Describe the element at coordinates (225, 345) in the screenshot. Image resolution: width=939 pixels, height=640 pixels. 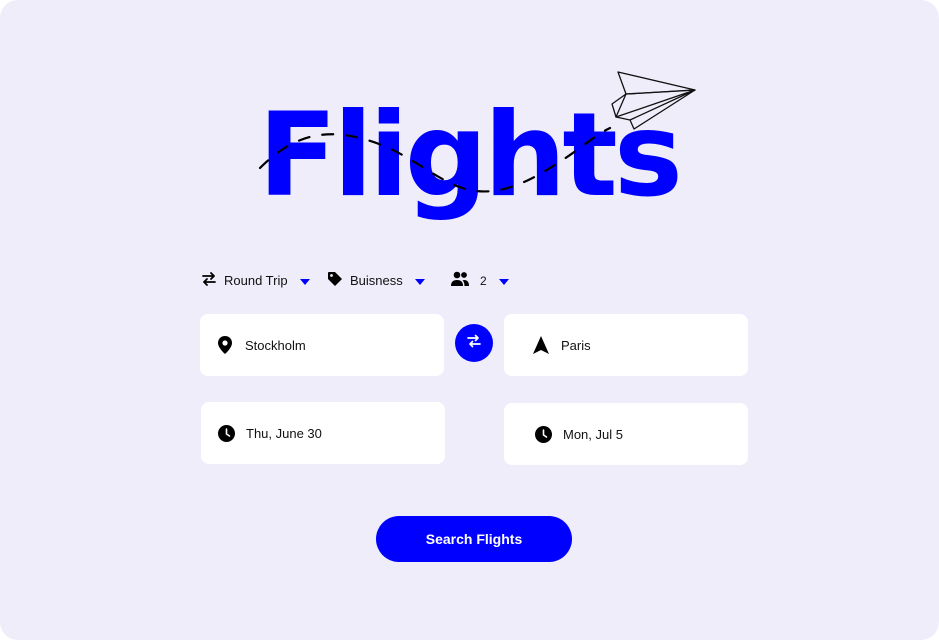
I see `location-pin-icon` at that location.